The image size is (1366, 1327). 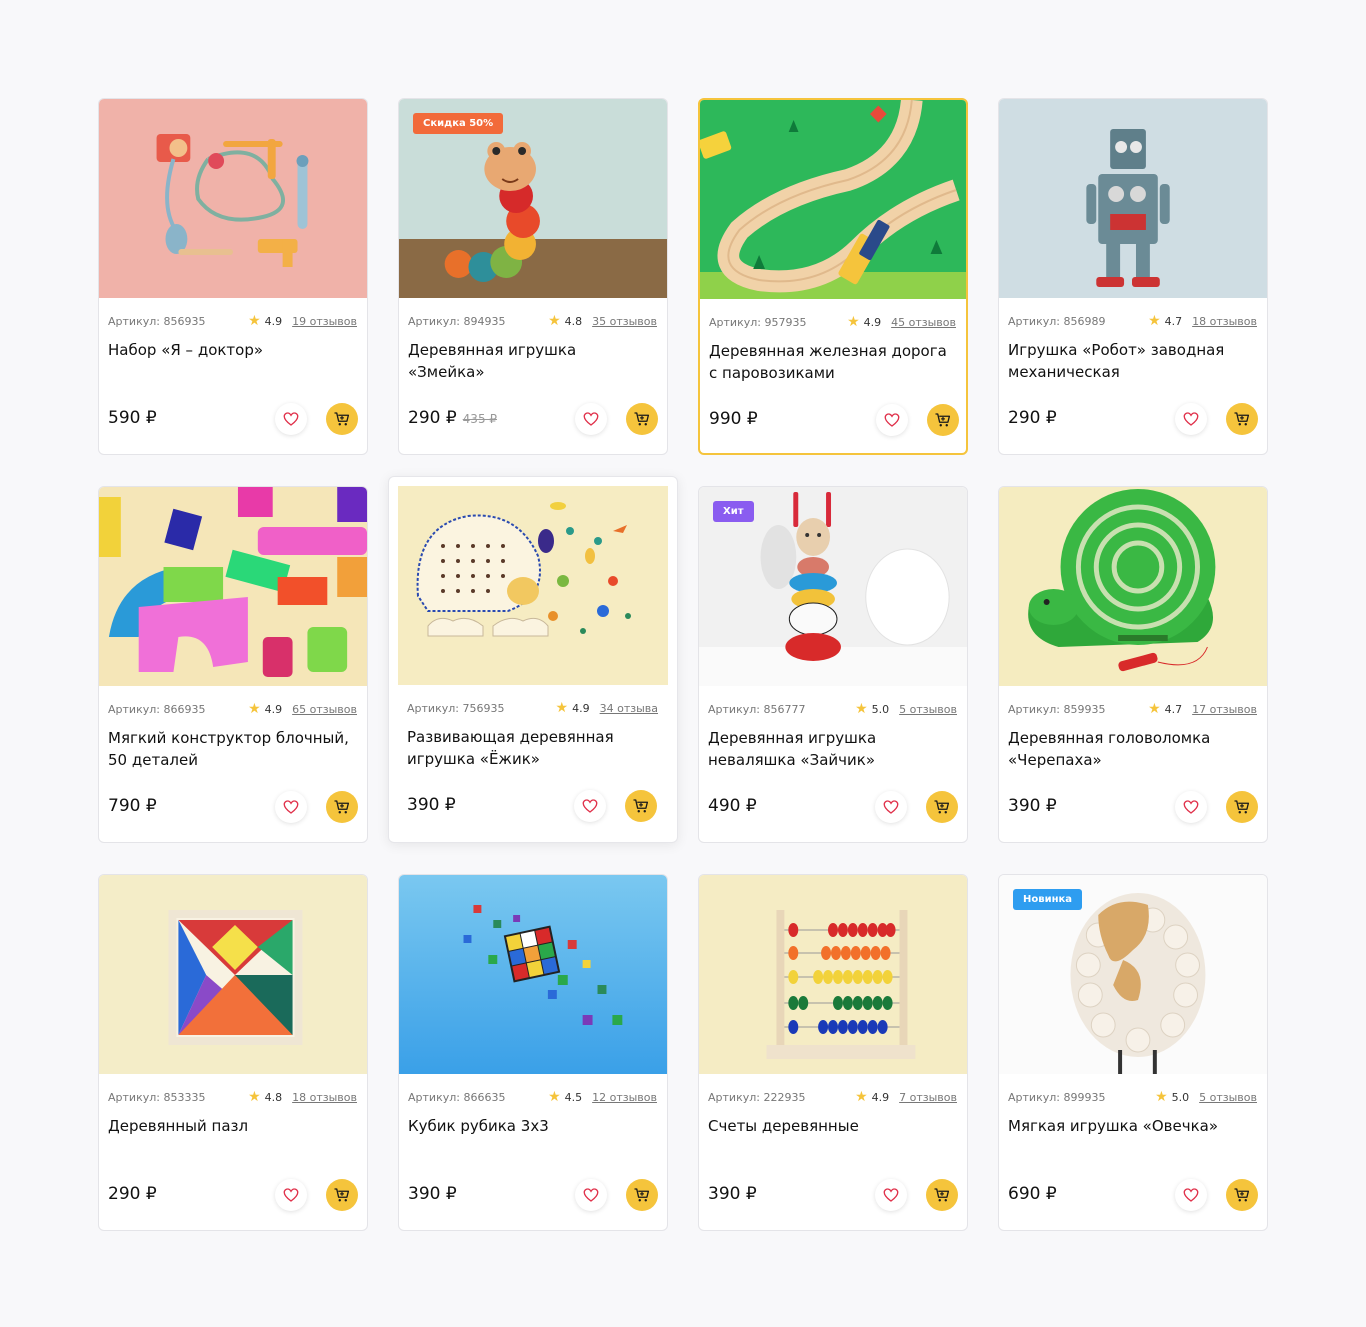 What do you see at coordinates (1132, 749) in the screenshot?
I see `product-title: Деревянная головоломка «Черепаха»` at bounding box center [1132, 749].